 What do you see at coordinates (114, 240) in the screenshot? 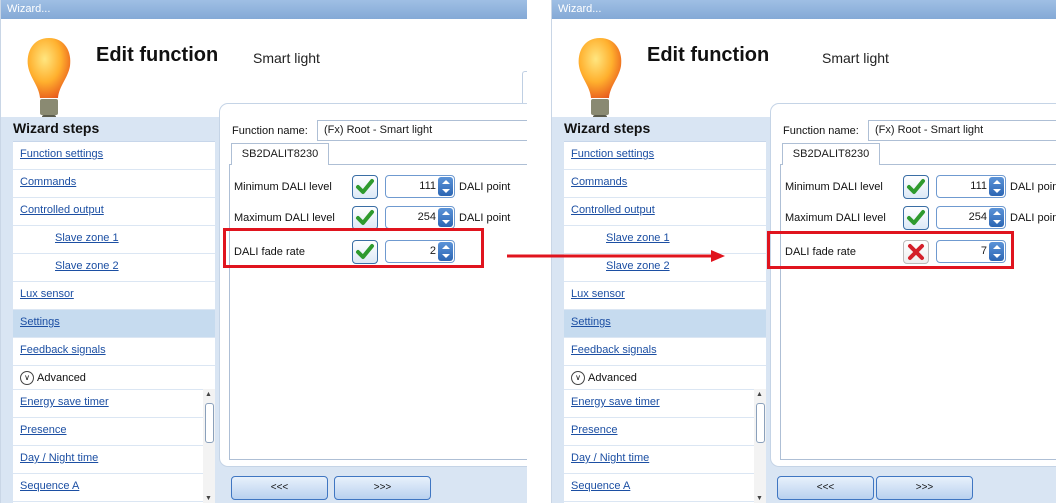
I see `step-slave-zone-1: Slave zone 1` at bounding box center [114, 240].